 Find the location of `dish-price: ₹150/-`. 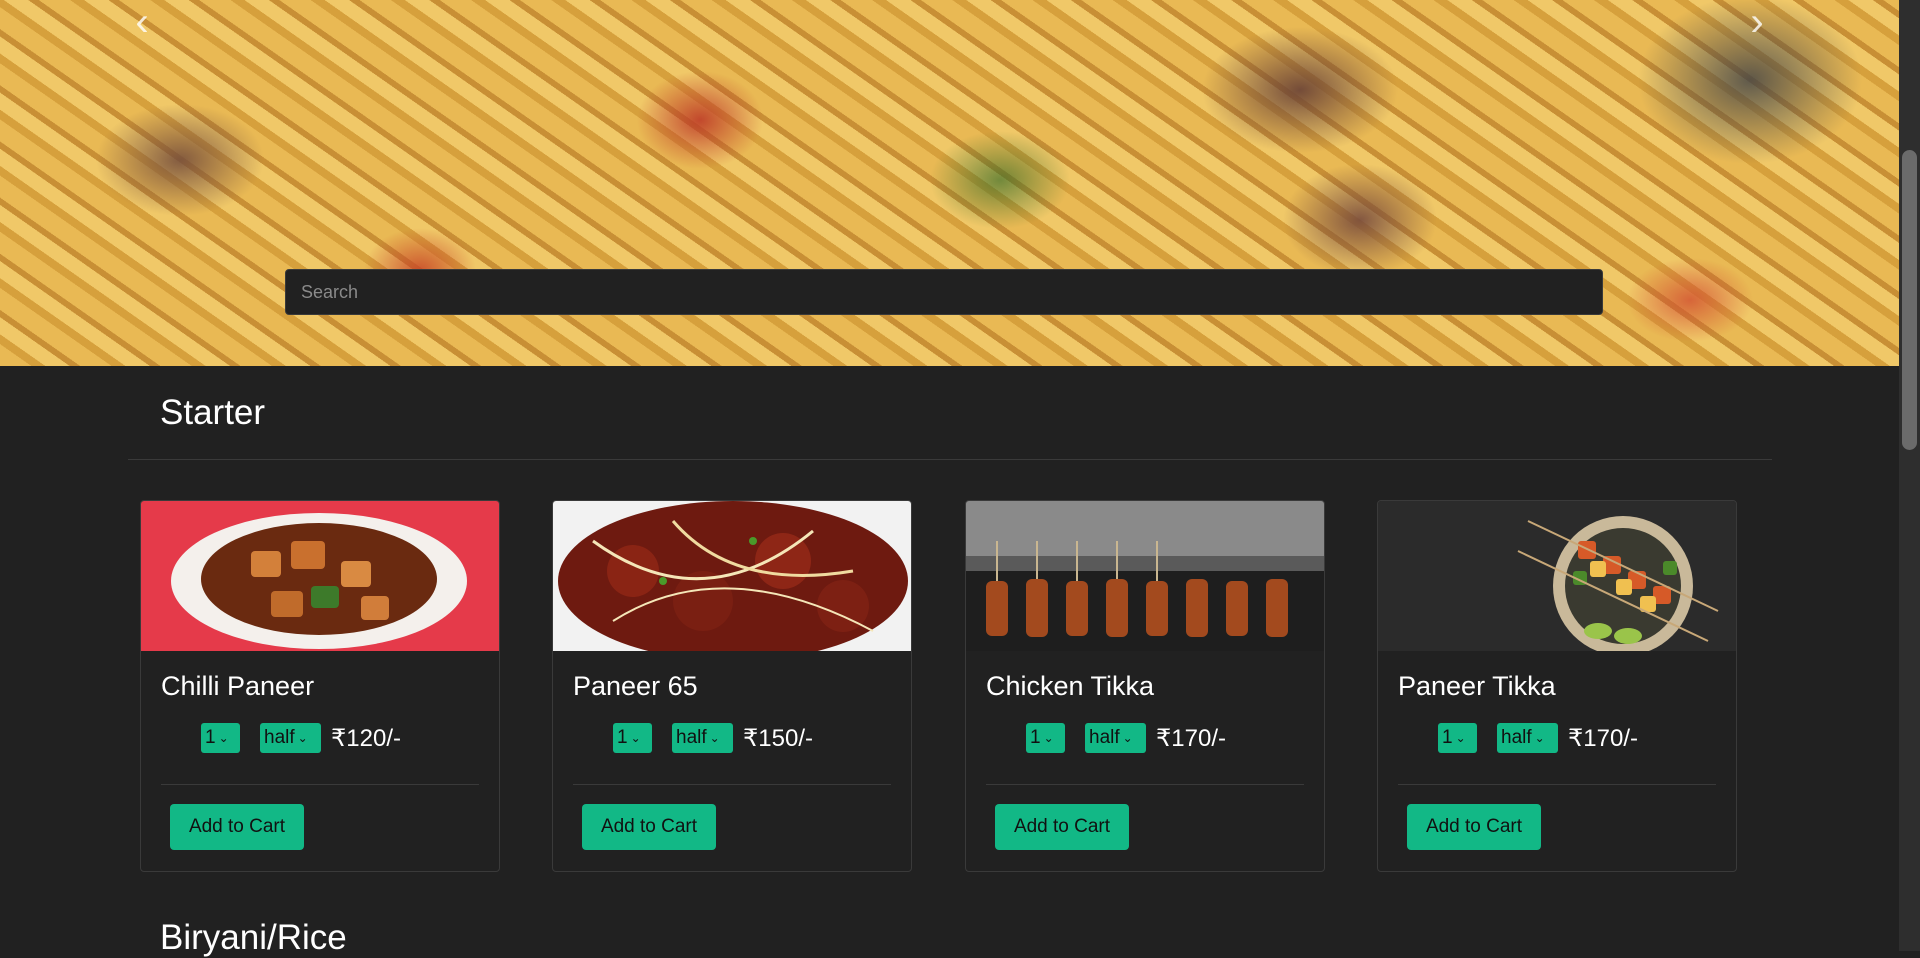

dish-price: ₹150/- is located at coordinates (778, 738).